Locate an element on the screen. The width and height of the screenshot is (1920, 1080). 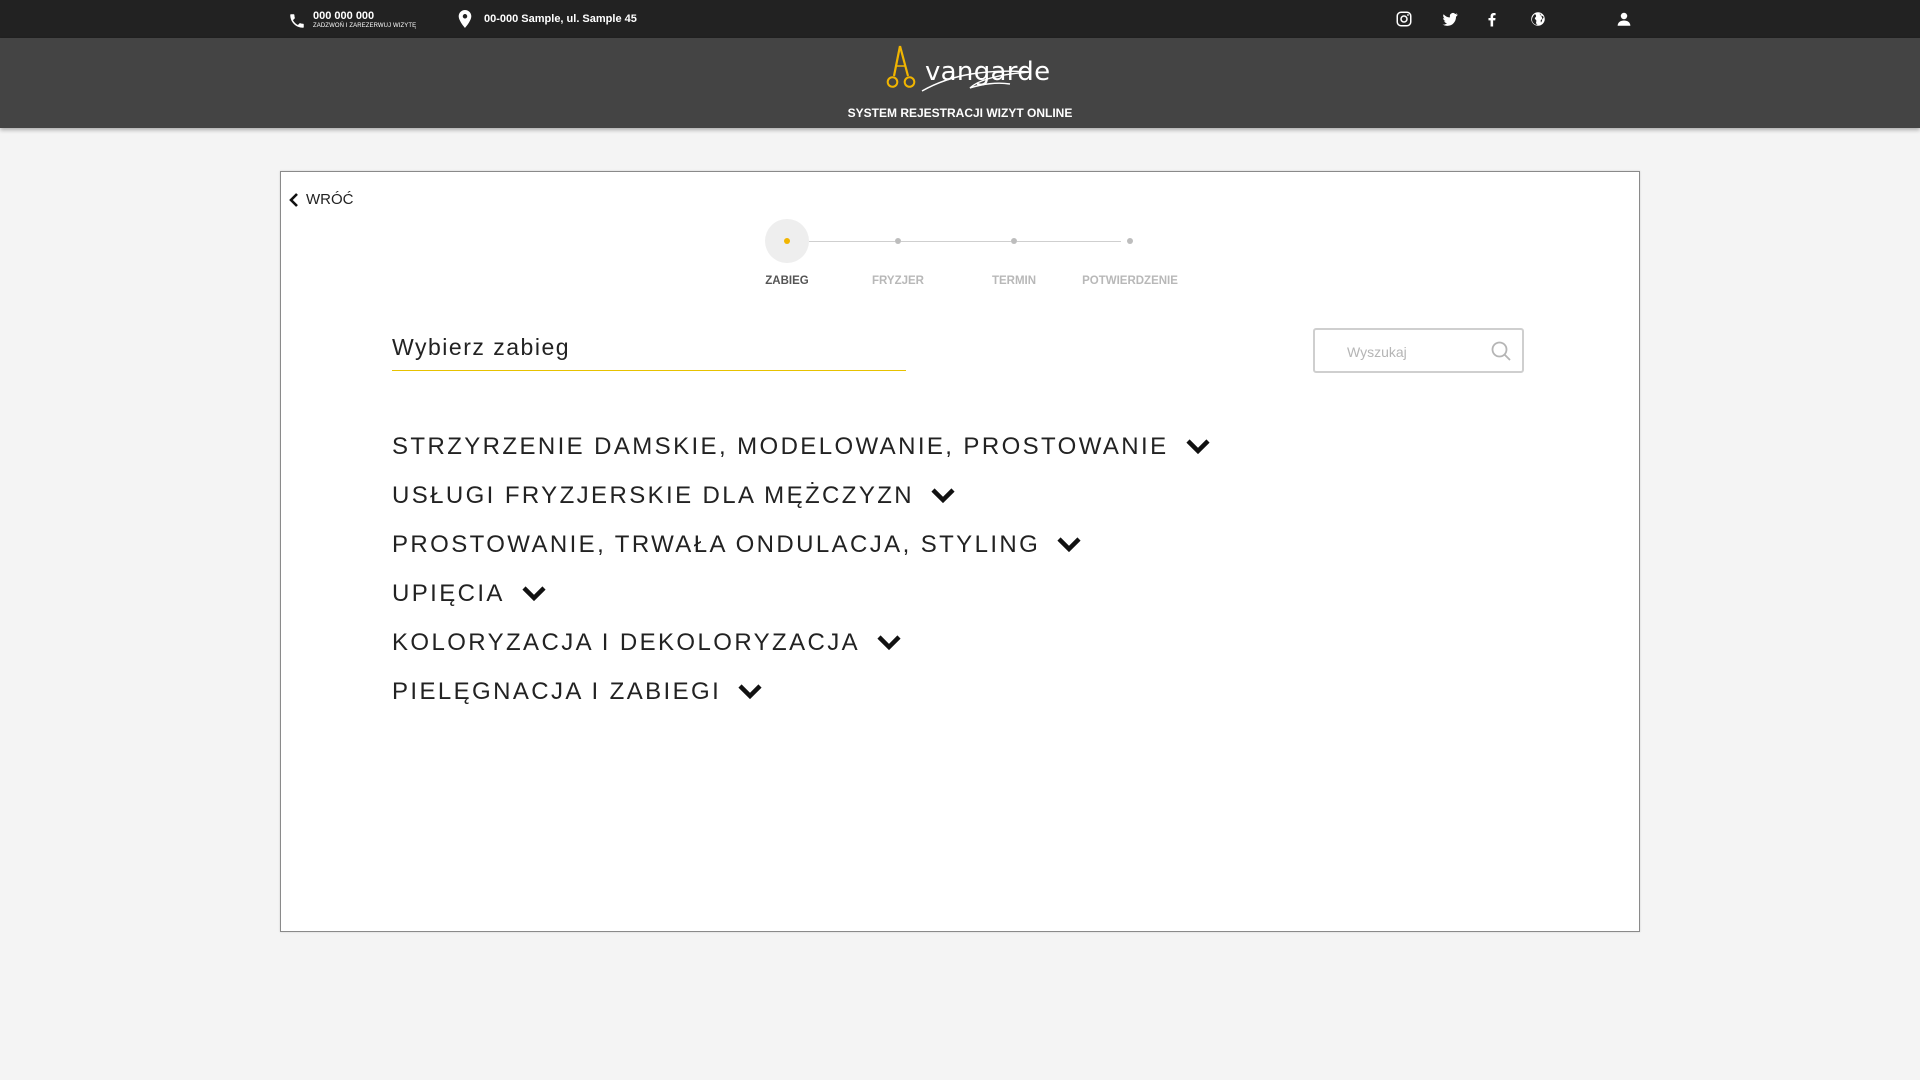
address: 00-000 Sample, ul. Sample 45 is located at coordinates (547, 19).